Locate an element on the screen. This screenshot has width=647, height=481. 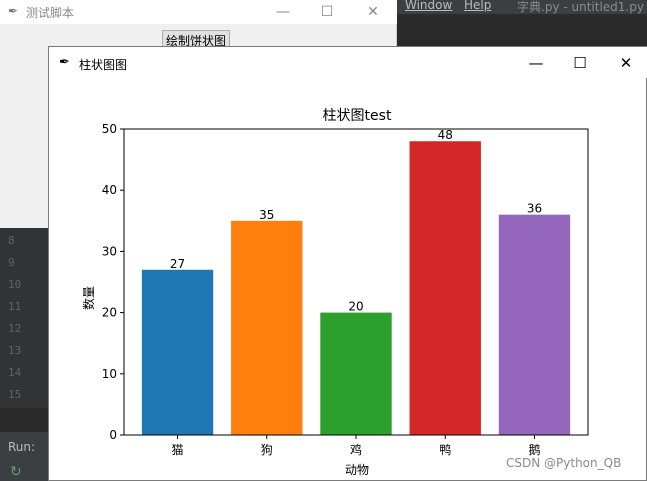
y-axis-label: 数量 is located at coordinates (88, 298).